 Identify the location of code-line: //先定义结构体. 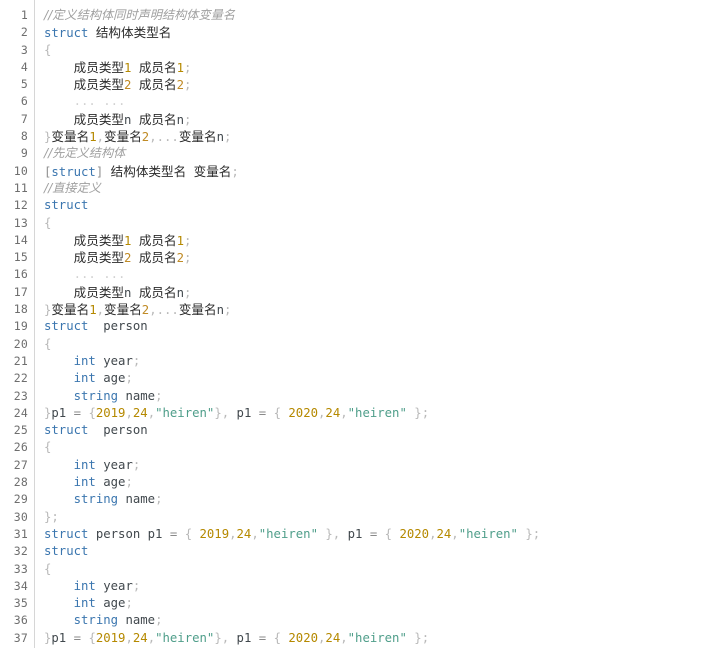
(384, 153).